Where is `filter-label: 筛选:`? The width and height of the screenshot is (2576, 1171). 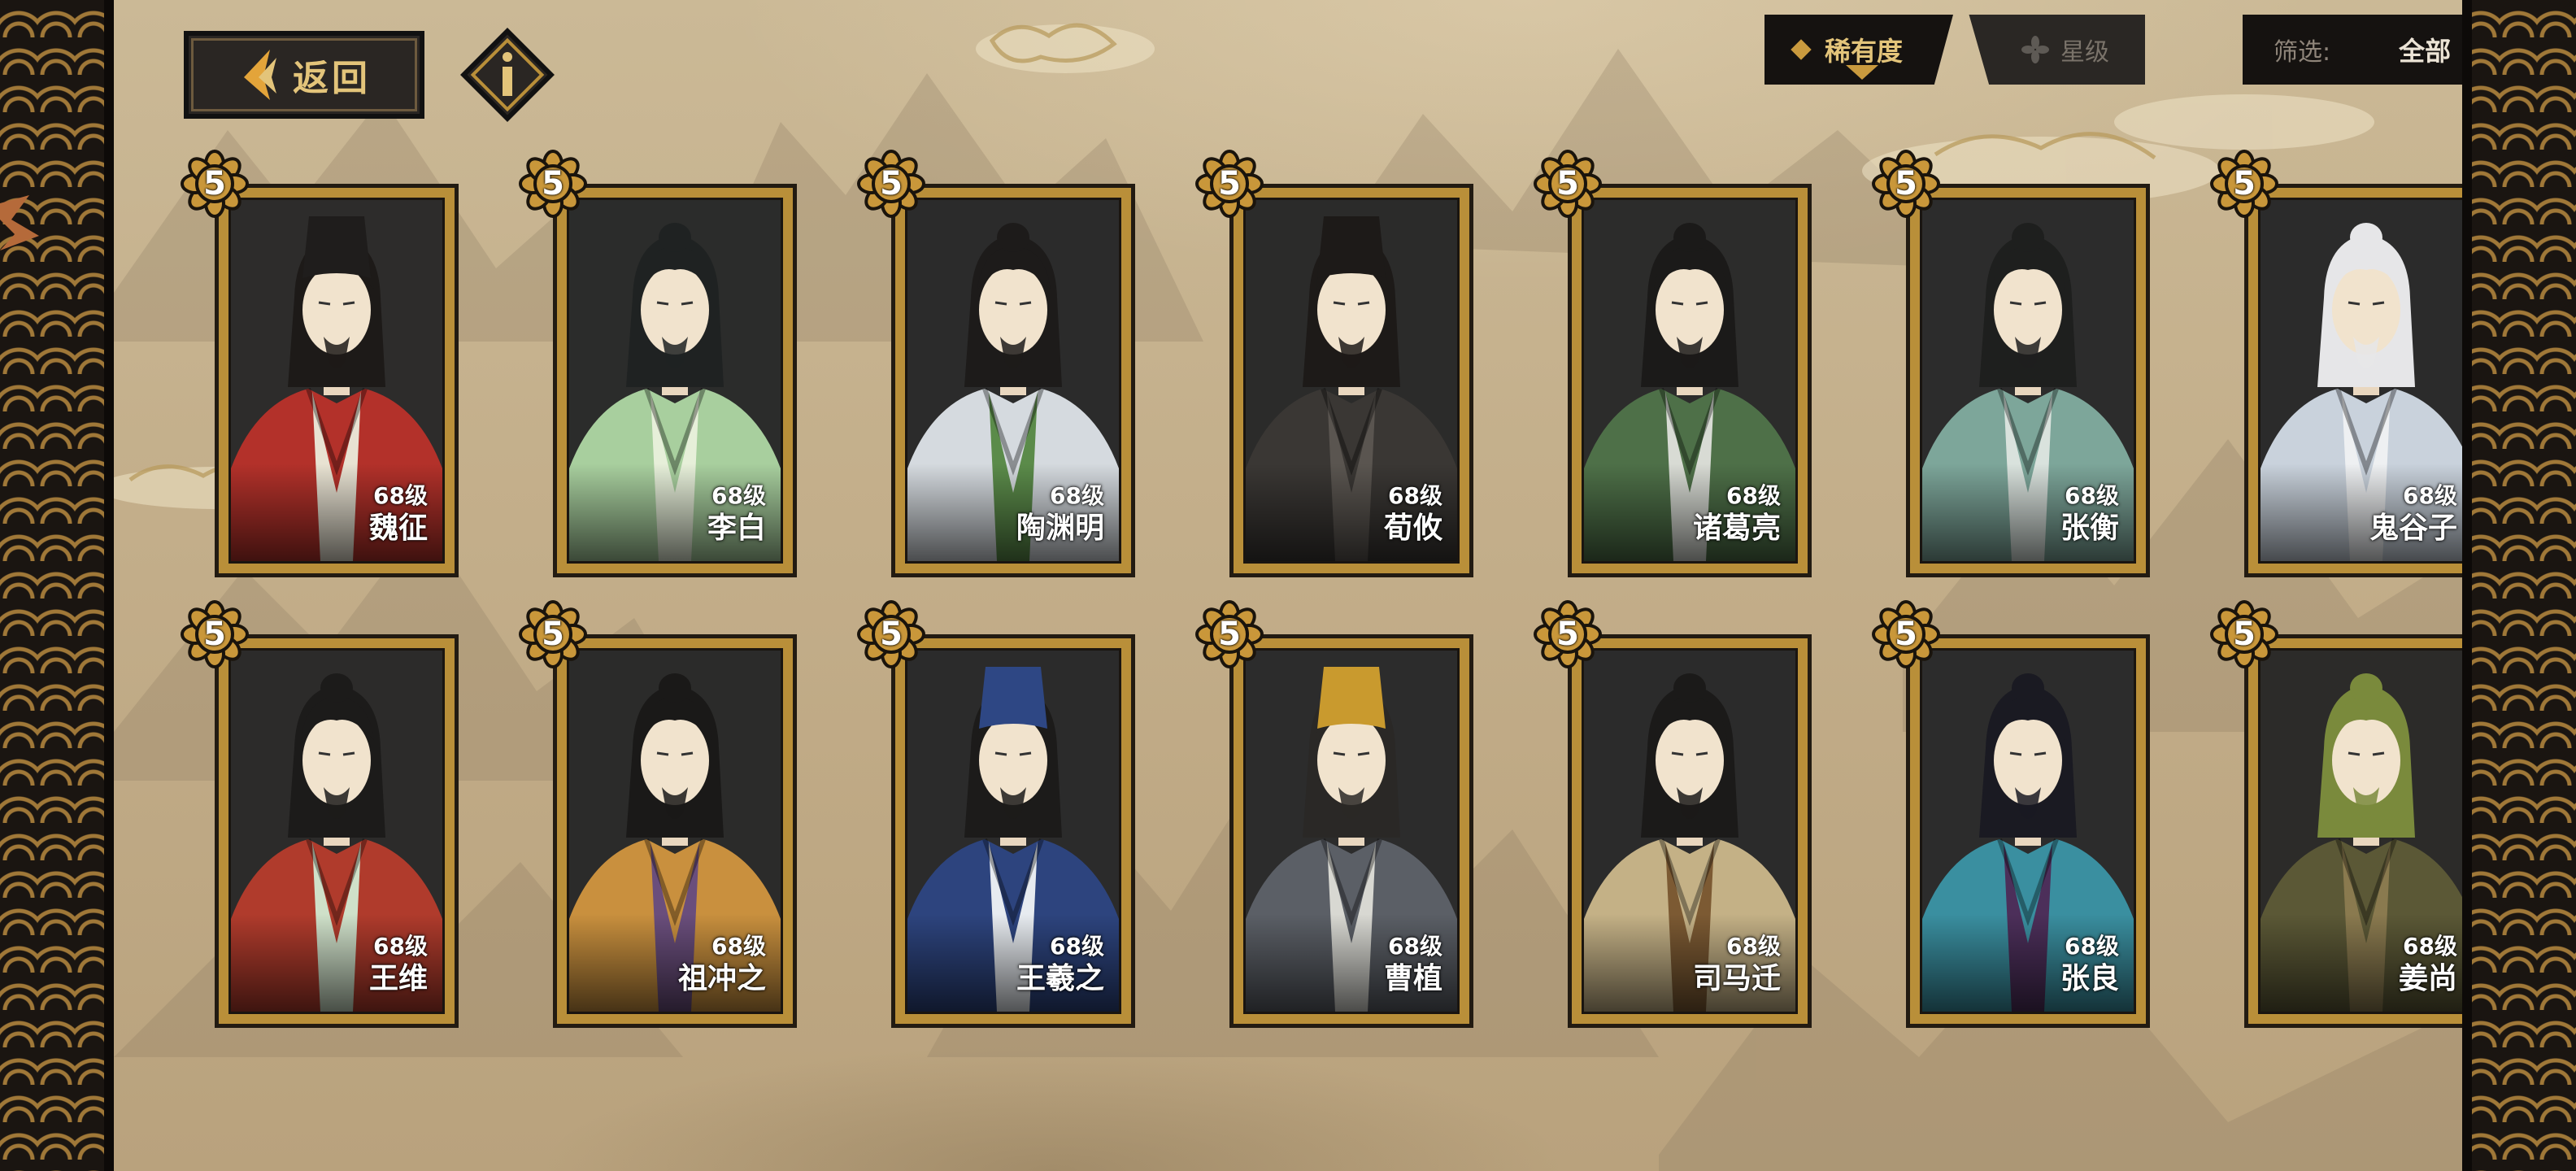 filter-label: 筛选: is located at coordinates (2303, 52).